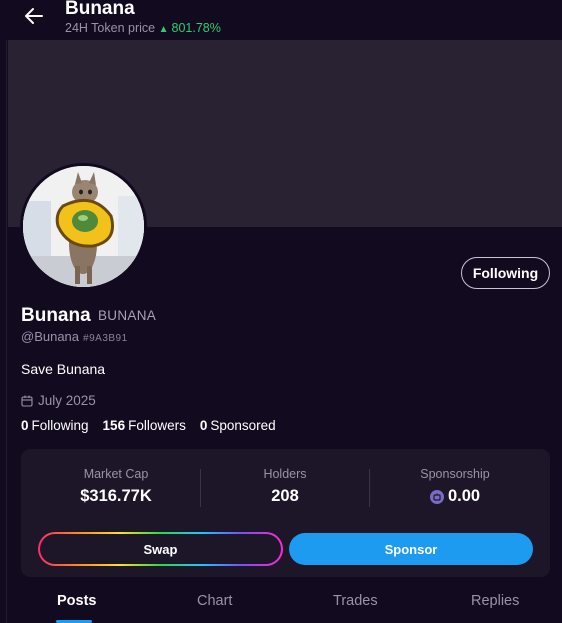 The width and height of the screenshot is (562, 623). What do you see at coordinates (411, 549) in the screenshot?
I see `sponsor-button: Sponsor` at bounding box center [411, 549].